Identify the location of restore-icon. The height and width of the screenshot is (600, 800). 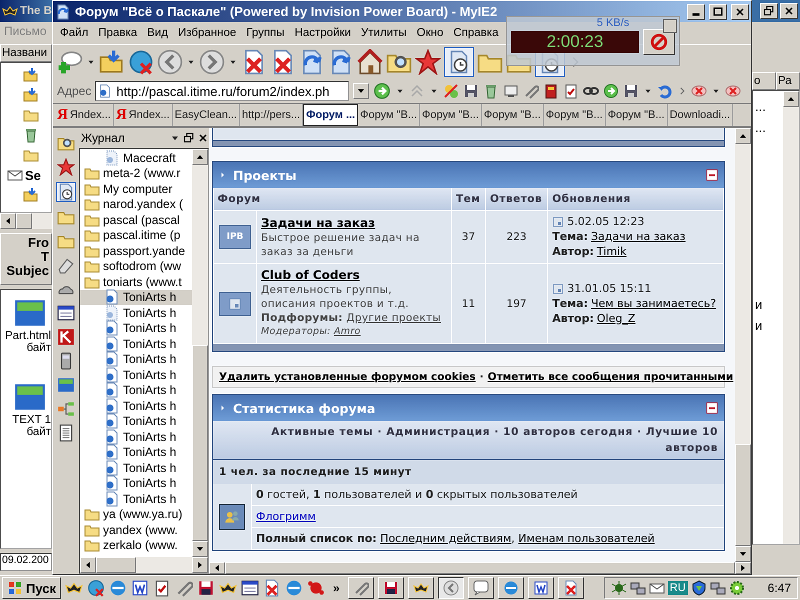
(189, 138).